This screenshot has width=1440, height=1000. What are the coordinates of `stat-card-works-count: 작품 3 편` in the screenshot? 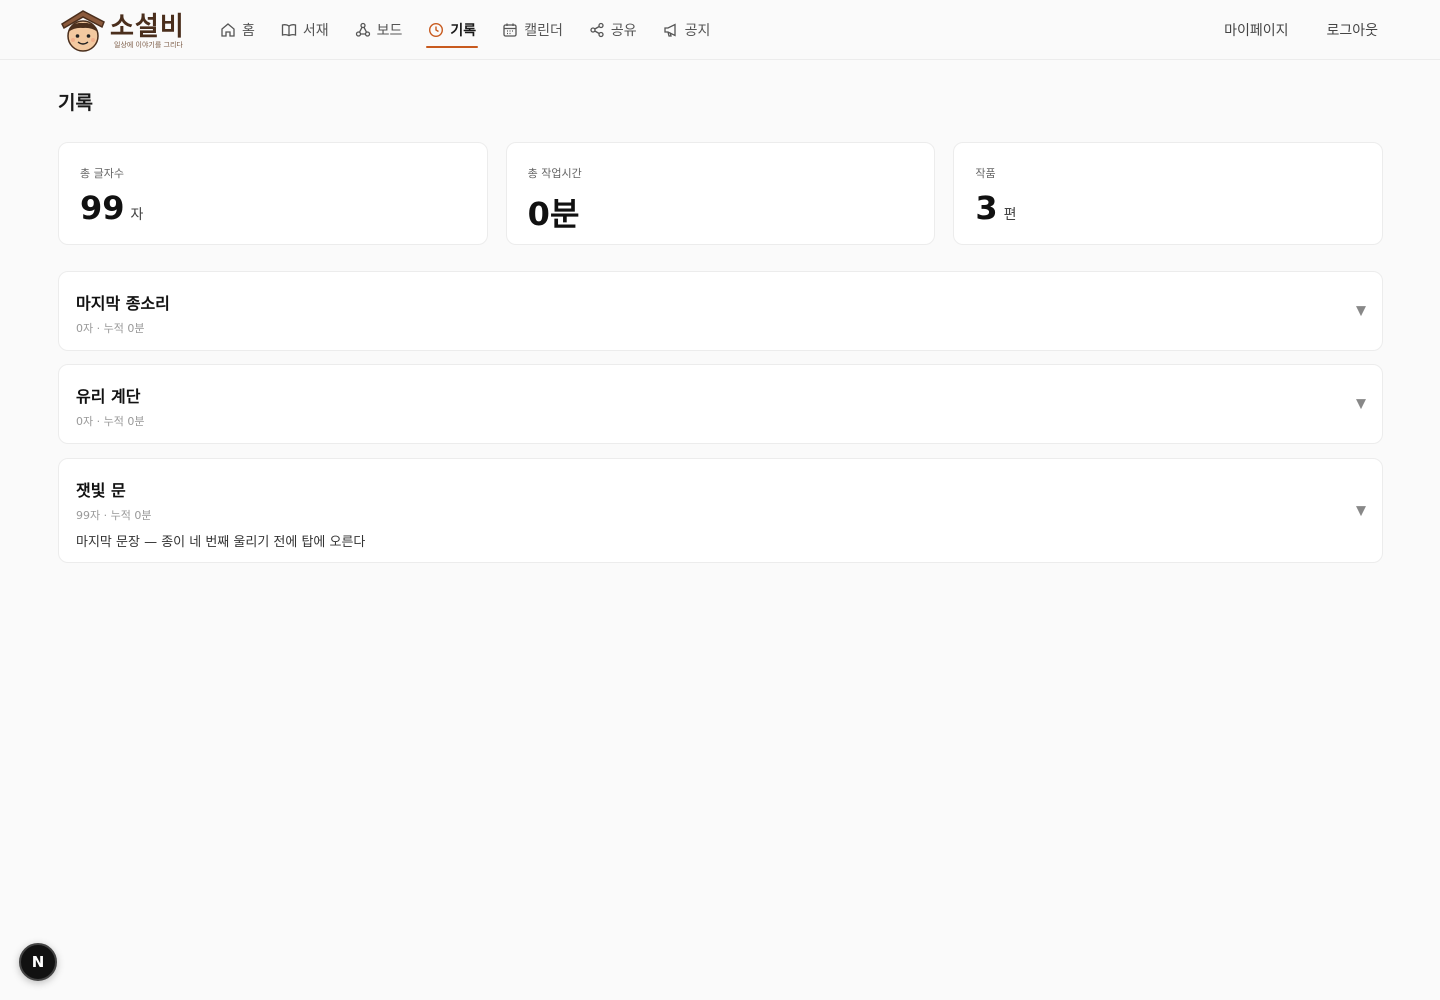 It's located at (1168, 193).